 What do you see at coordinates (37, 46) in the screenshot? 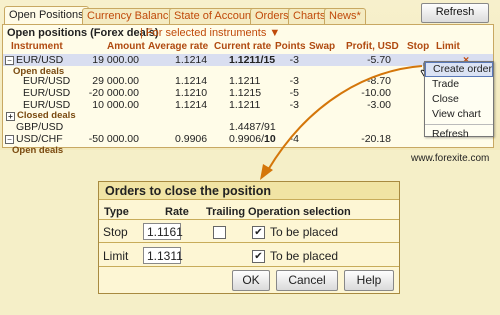
I see `col-instrument: Instrument` at bounding box center [37, 46].